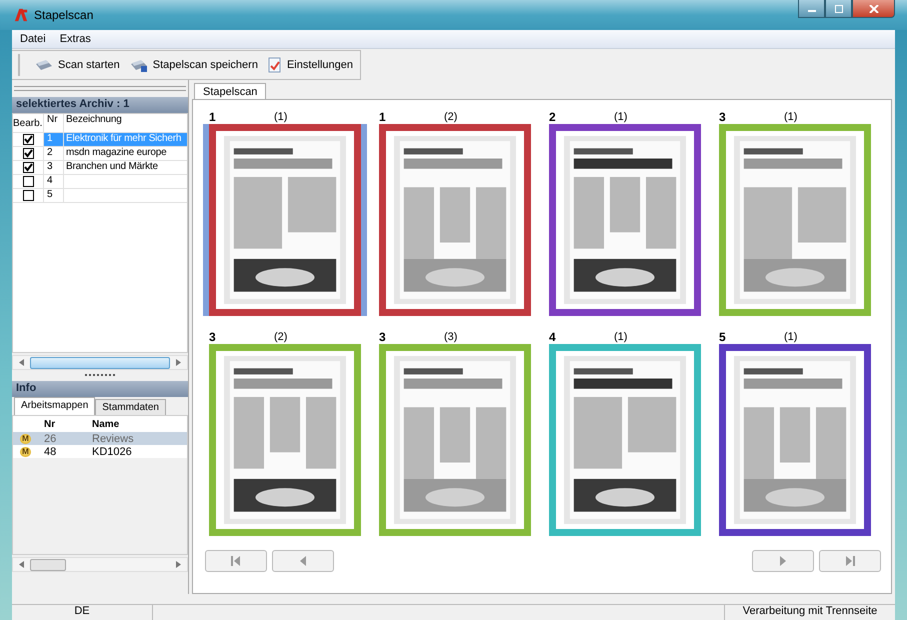 This screenshot has height=620, width=907. Describe the element at coordinates (125, 167) in the screenshot. I see `table-cell: Branchen und Märkte` at that location.